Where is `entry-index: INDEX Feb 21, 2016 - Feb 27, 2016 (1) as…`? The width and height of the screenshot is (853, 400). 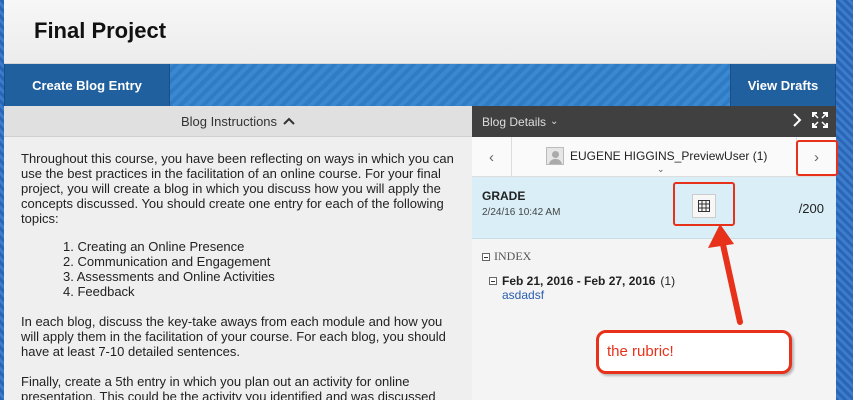 entry-index: INDEX Feb 21, 2016 - Feb 27, 2016 (1) as… is located at coordinates (654, 270).